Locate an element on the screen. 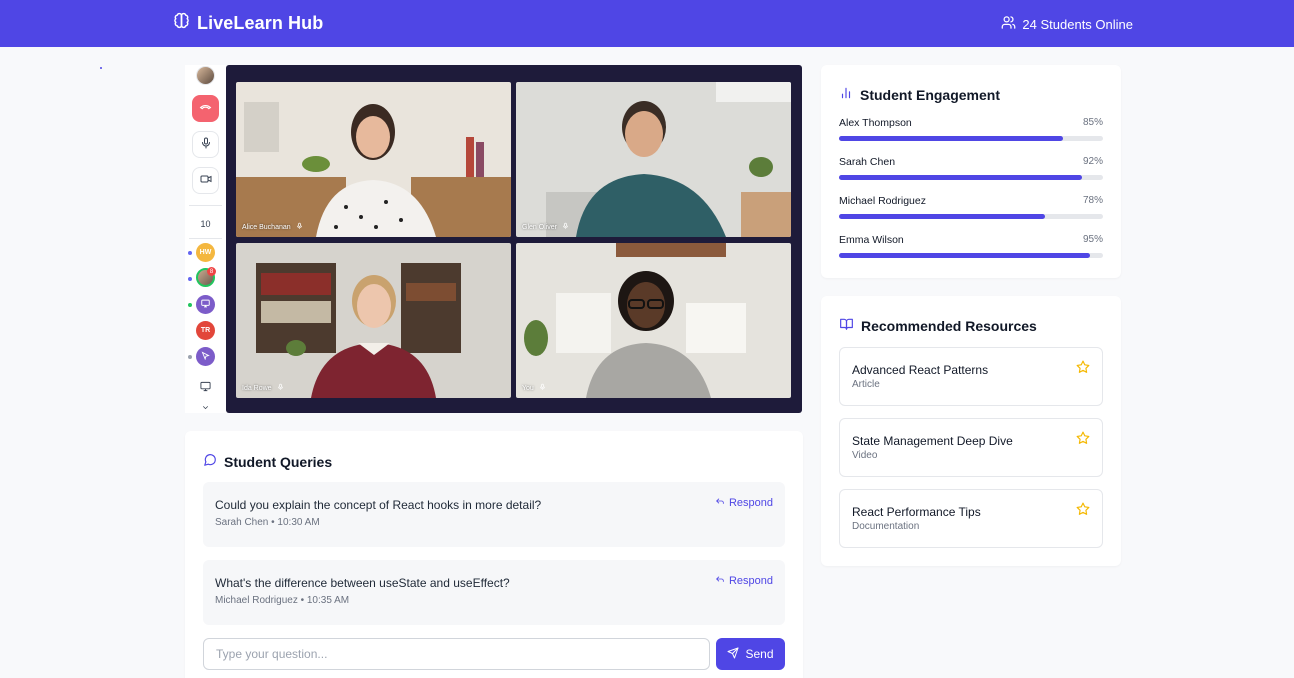  send-button: Send is located at coordinates (750, 654).